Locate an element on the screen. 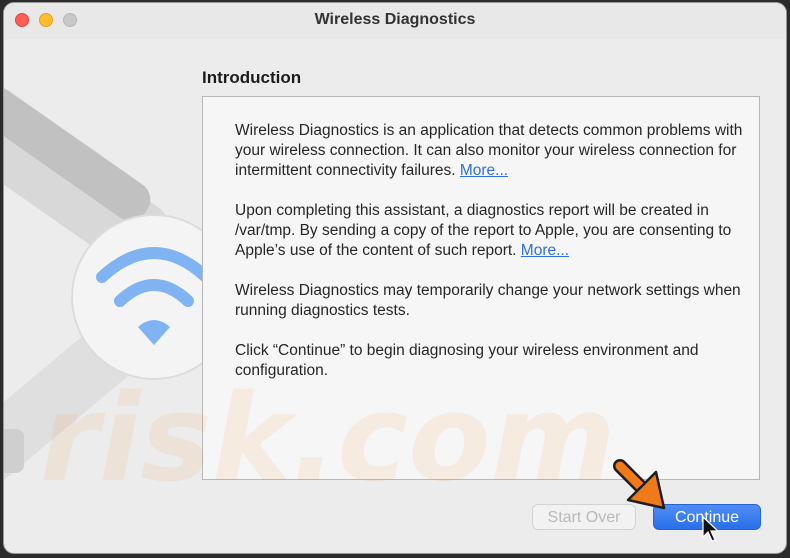 This screenshot has width=790, height=558. window-title: Wireless Diagnostics is located at coordinates (395, 19).